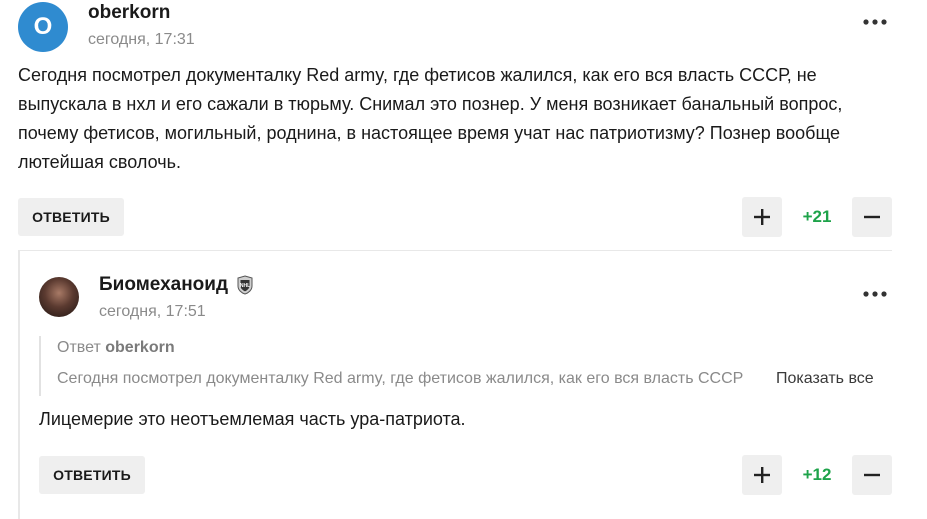 The image size is (927, 519). What do you see at coordinates (455, 250) in the screenshot?
I see `thread-divider` at bounding box center [455, 250].